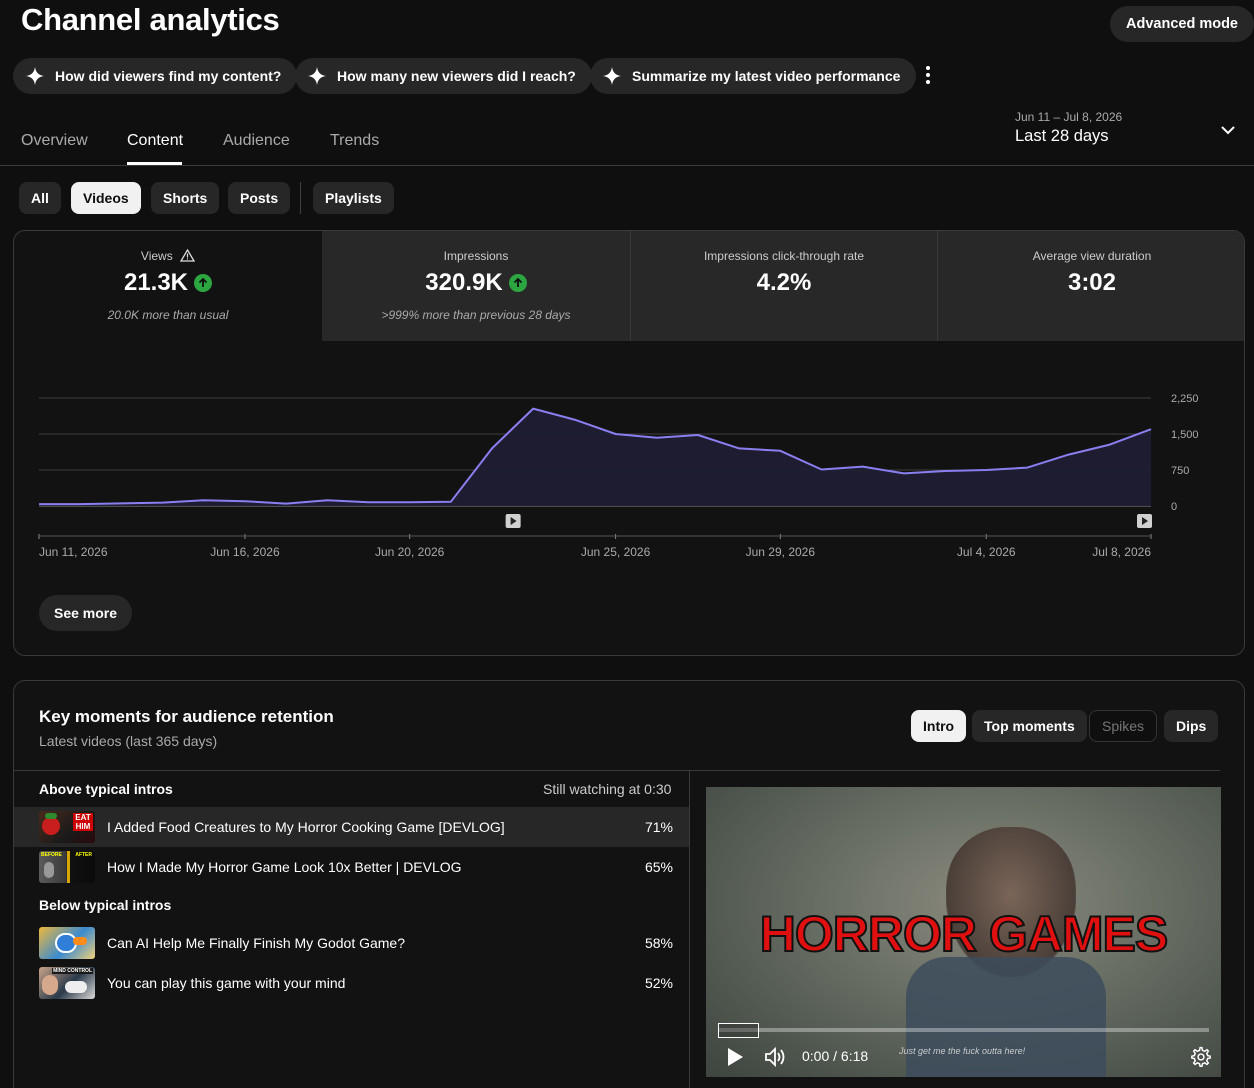  What do you see at coordinates (354, 141) in the screenshot?
I see `tab-trends: Trends` at bounding box center [354, 141].